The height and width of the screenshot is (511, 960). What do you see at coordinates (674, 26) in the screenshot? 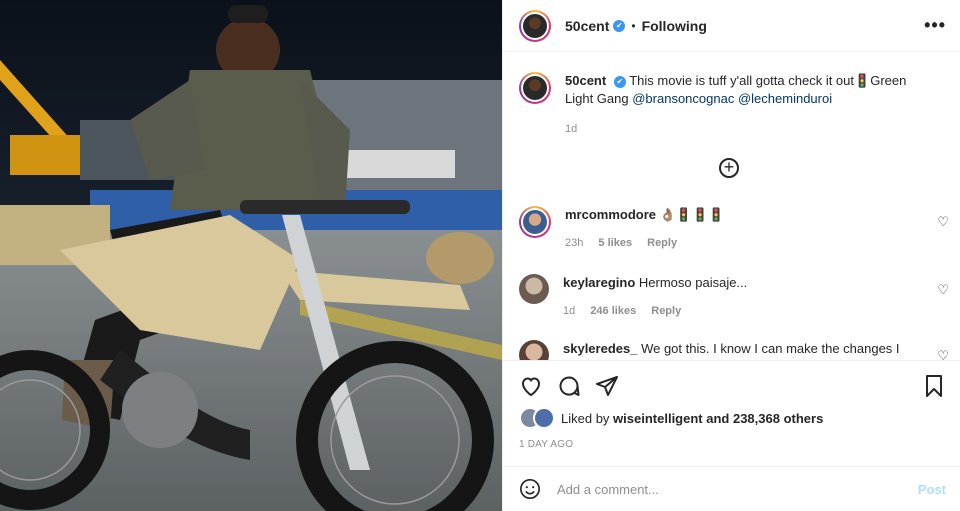
I see `following-button: Following` at bounding box center [674, 26].